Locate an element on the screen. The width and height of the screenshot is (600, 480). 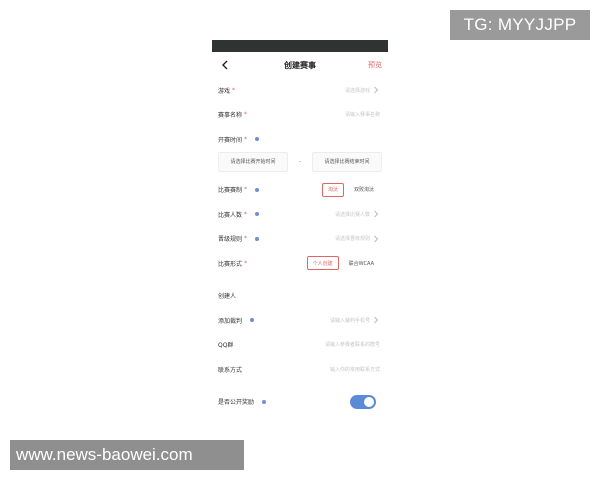
player-count-label: 比赛人数 is located at coordinates (230, 215).